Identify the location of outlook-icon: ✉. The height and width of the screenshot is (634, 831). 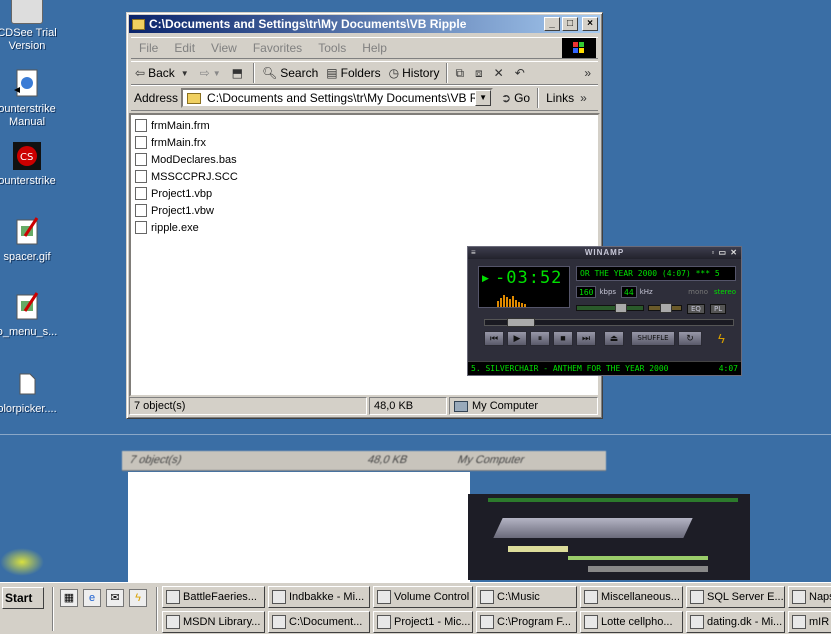
(115, 598).